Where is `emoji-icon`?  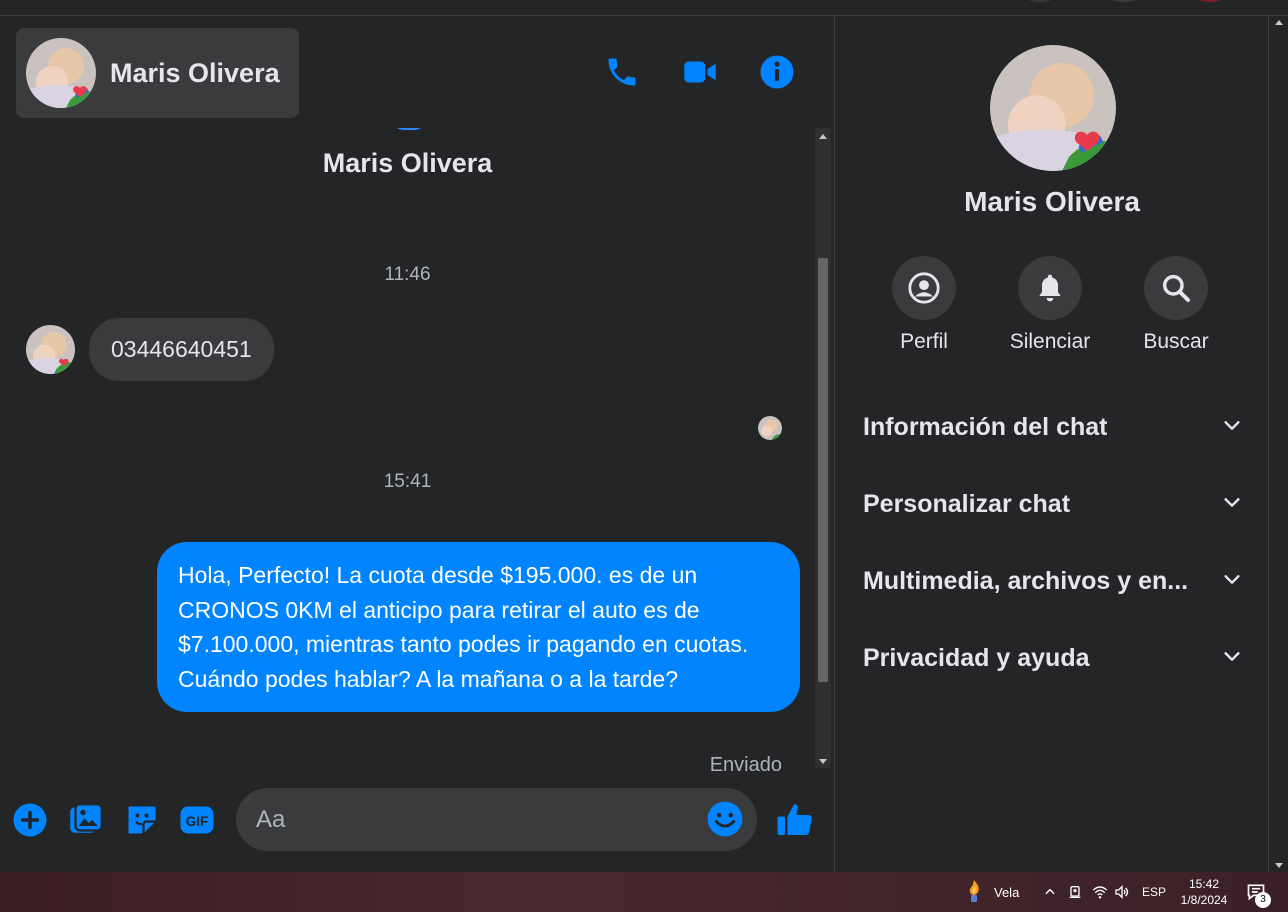 emoji-icon is located at coordinates (725, 819).